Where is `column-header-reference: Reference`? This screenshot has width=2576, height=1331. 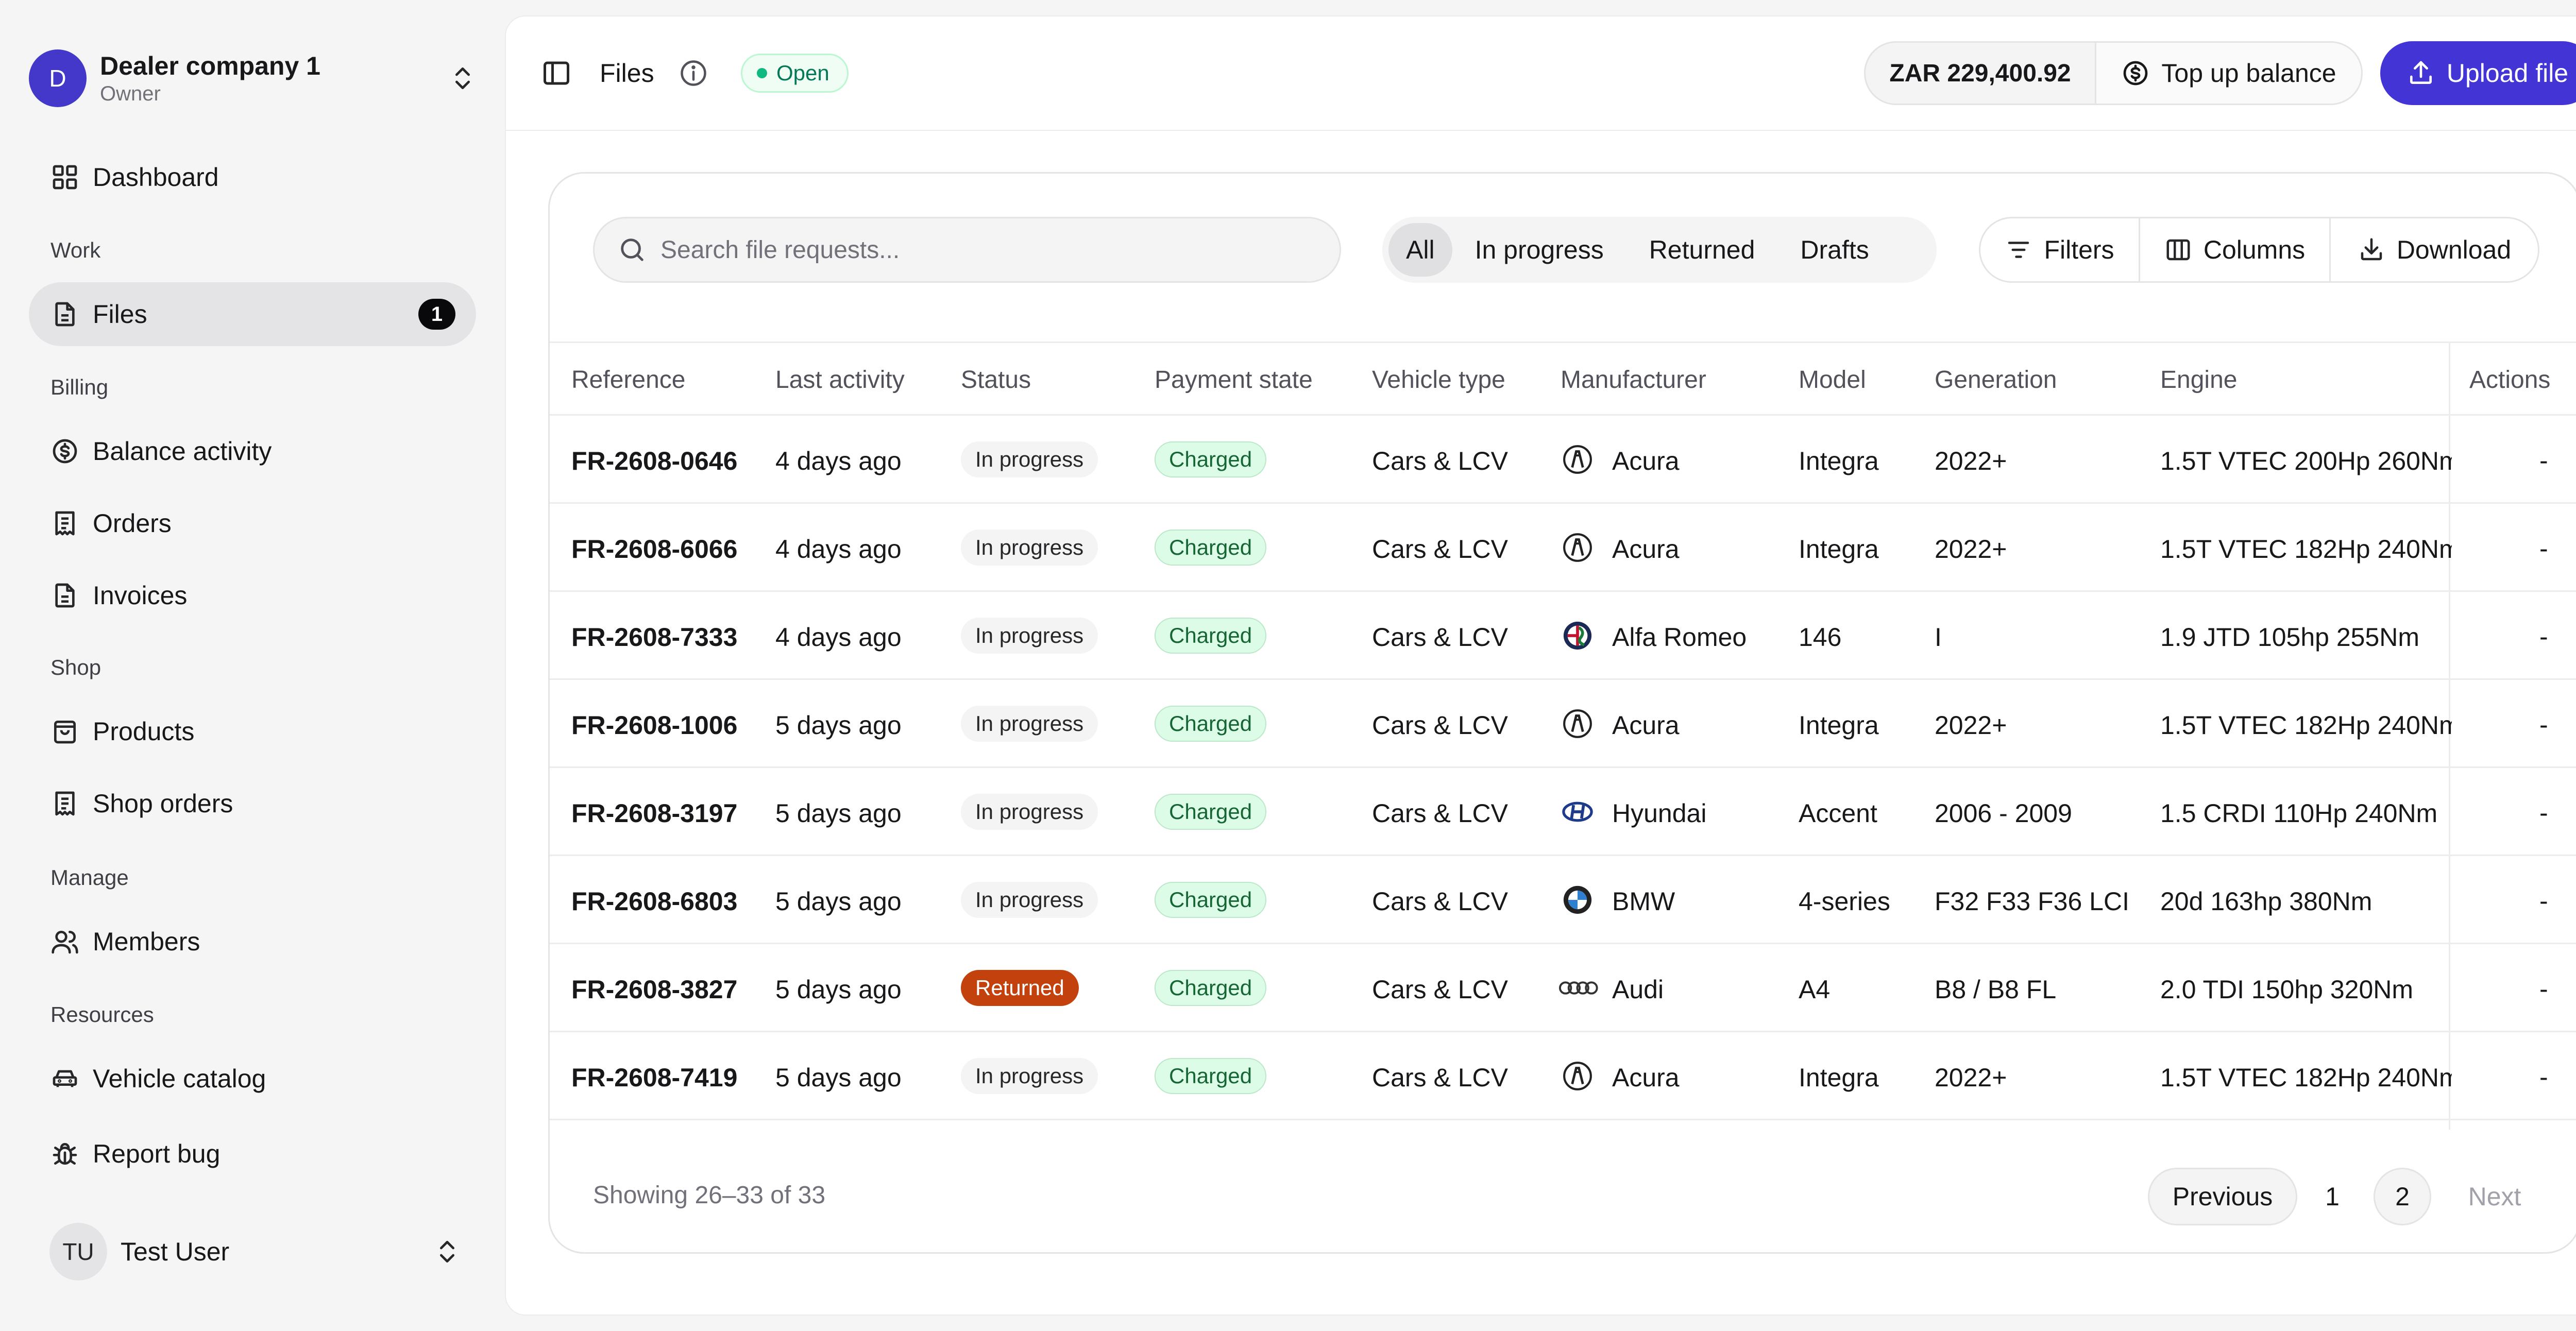
column-header-reference: Reference is located at coordinates (628, 380).